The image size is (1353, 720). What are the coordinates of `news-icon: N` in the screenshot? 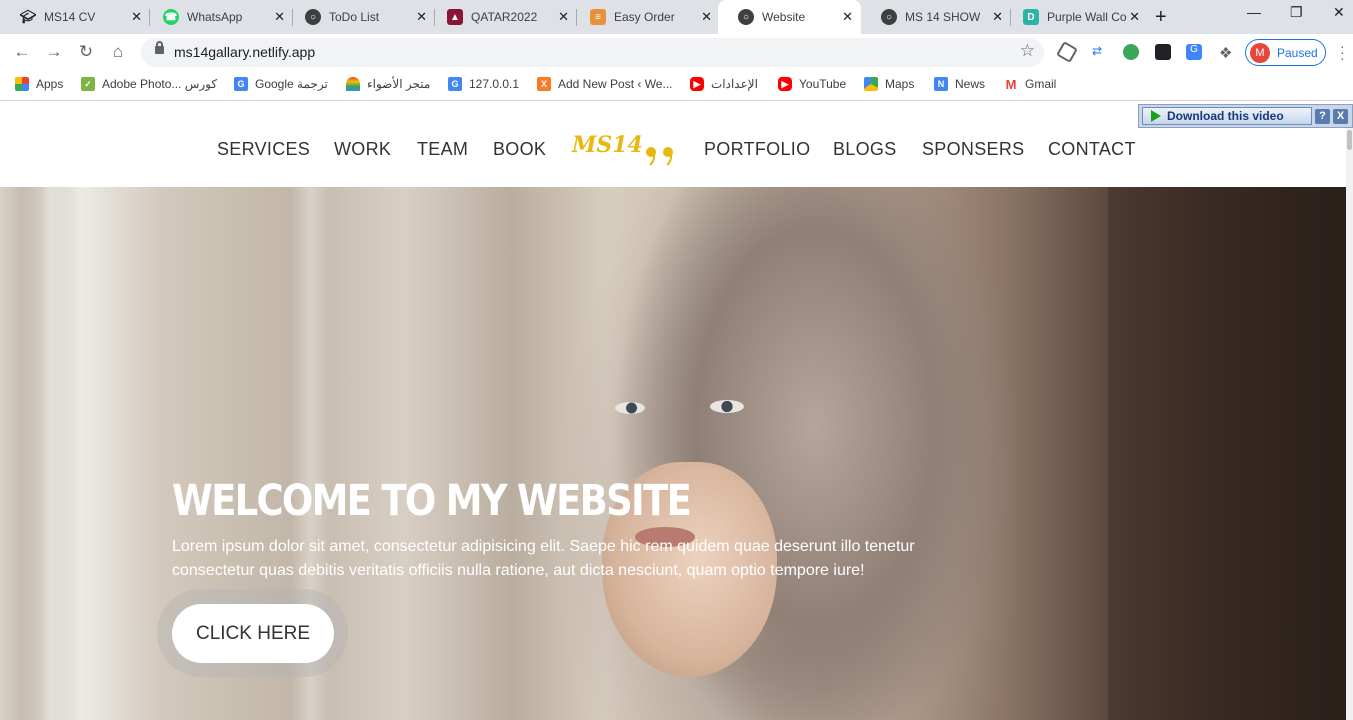 It's located at (941, 84).